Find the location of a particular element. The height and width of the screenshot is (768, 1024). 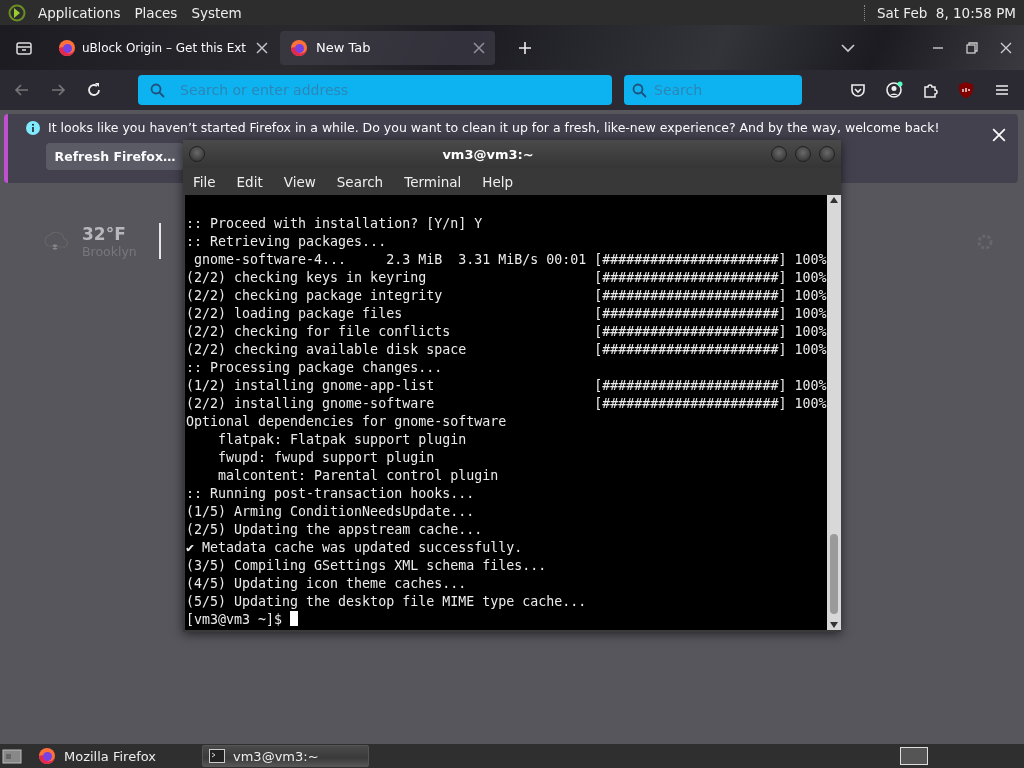

terminal-line: Optional dependencies for gnome-software is located at coordinates (346, 422).